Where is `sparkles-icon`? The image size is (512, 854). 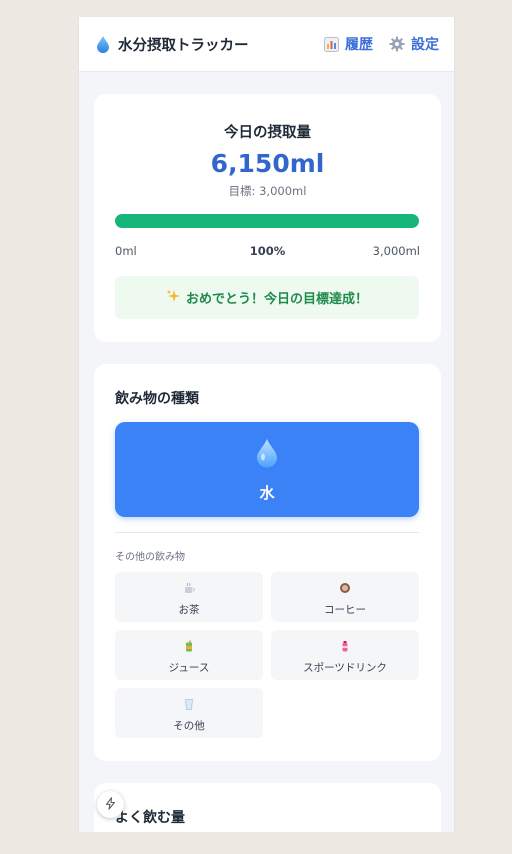
sparkles-icon is located at coordinates (173, 297).